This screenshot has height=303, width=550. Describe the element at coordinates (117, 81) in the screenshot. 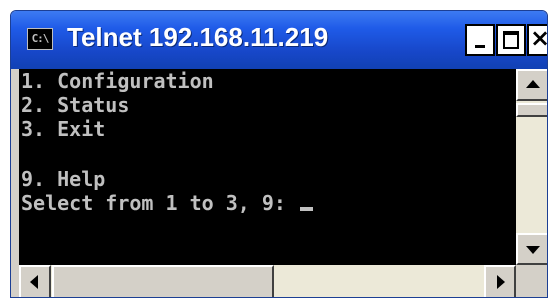

I see `menu-line-configuration: 1. Configuration` at that location.